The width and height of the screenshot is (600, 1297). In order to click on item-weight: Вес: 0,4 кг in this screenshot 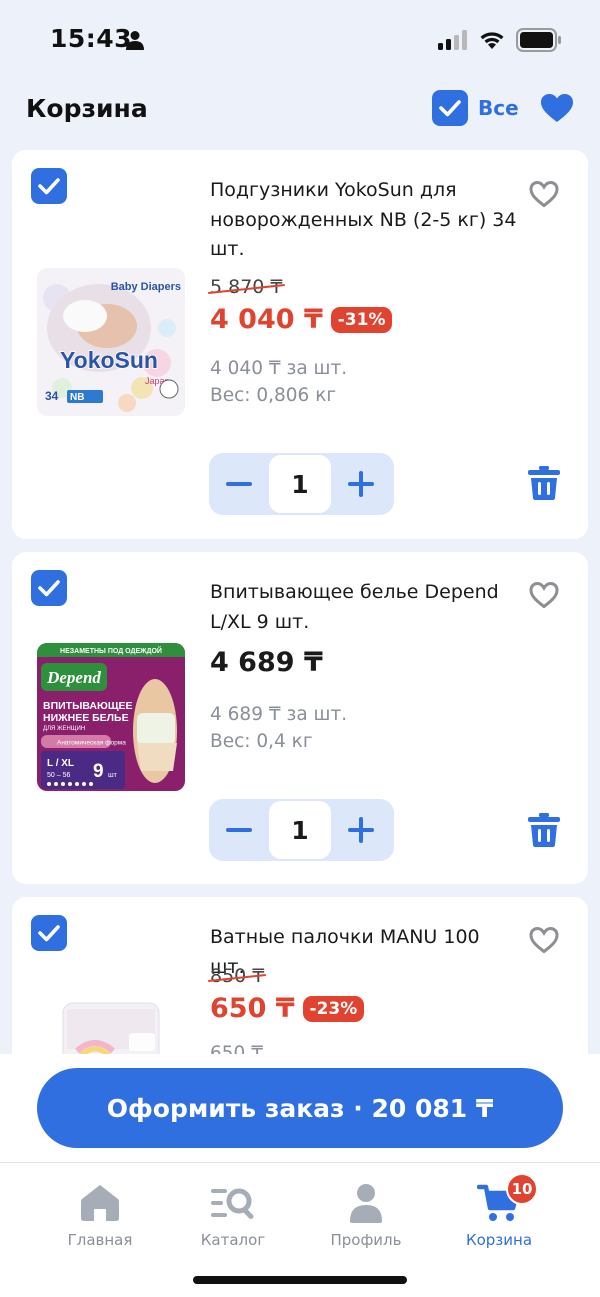, I will do `click(261, 741)`.